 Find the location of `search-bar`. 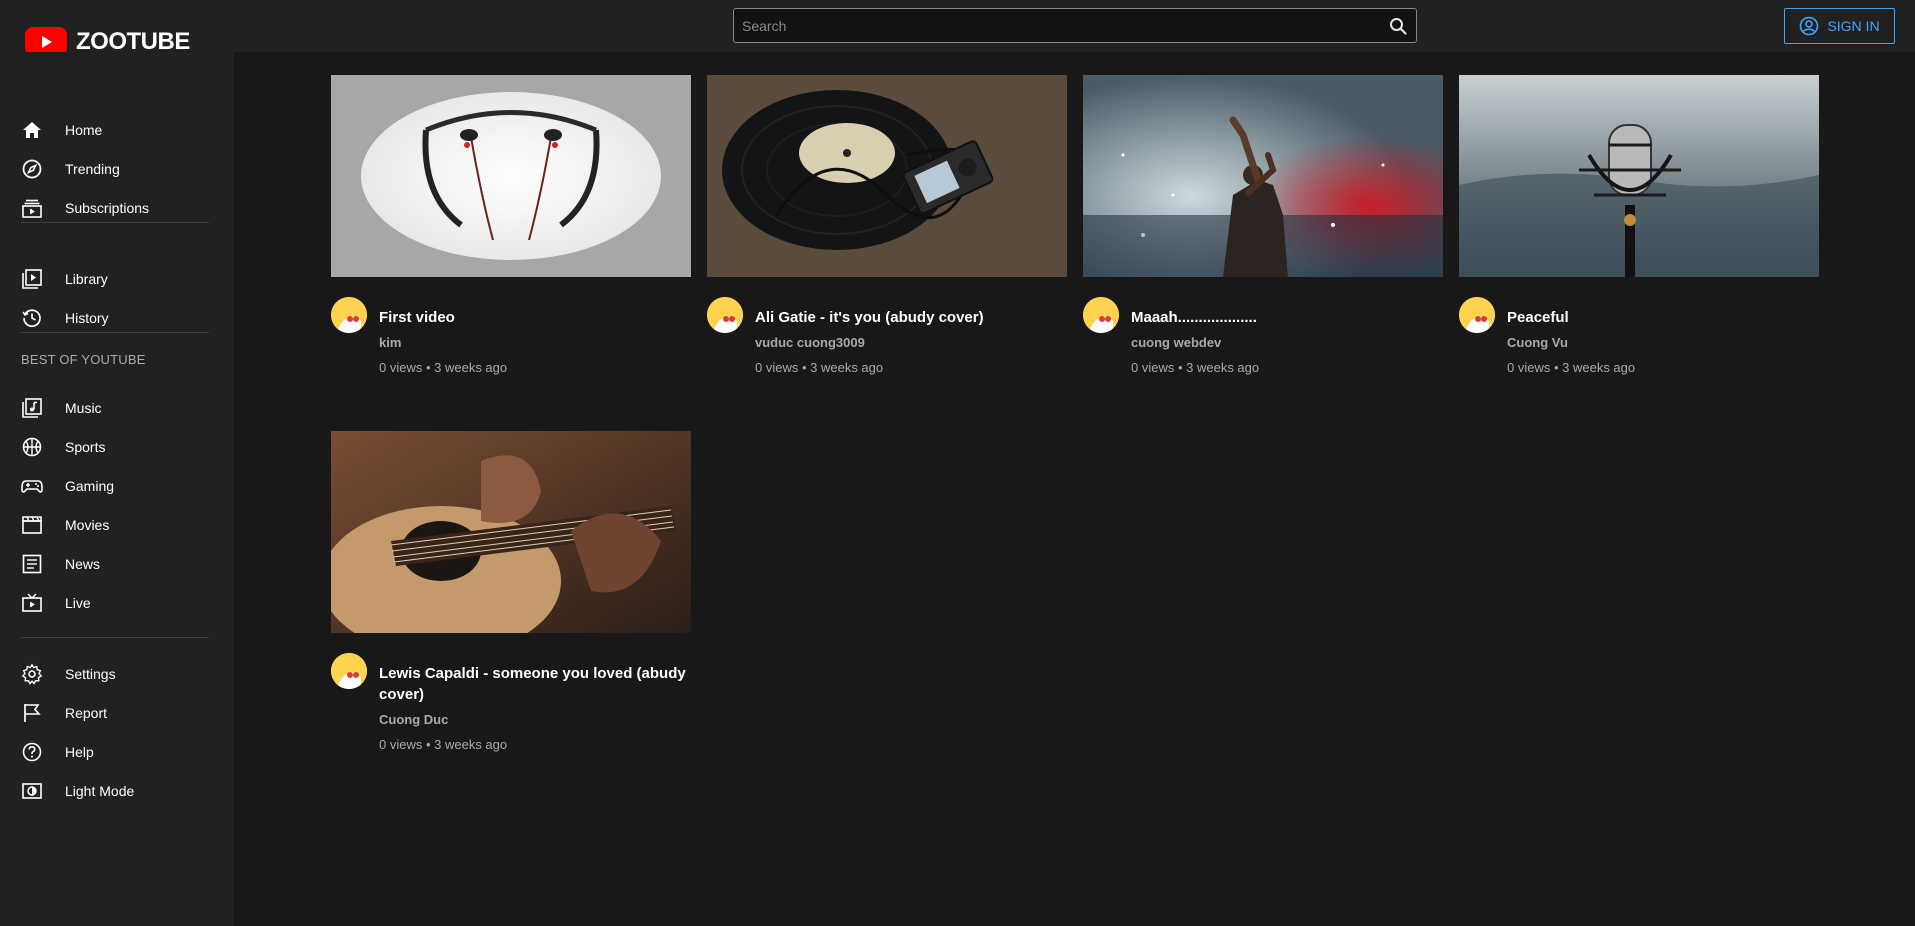

search-bar is located at coordinates (1075, 25).